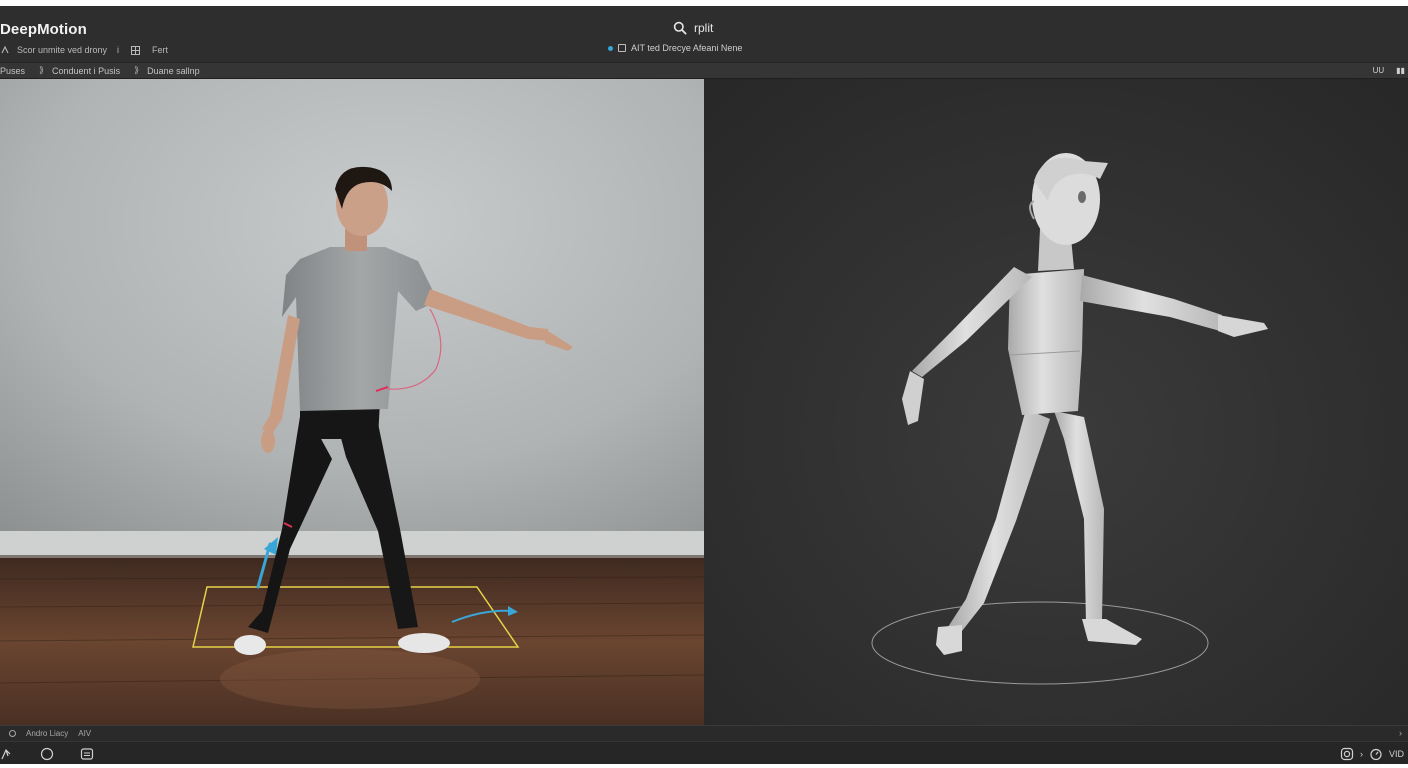  I want to click on view-controls: UU ▮▮, so click(1389, 70).